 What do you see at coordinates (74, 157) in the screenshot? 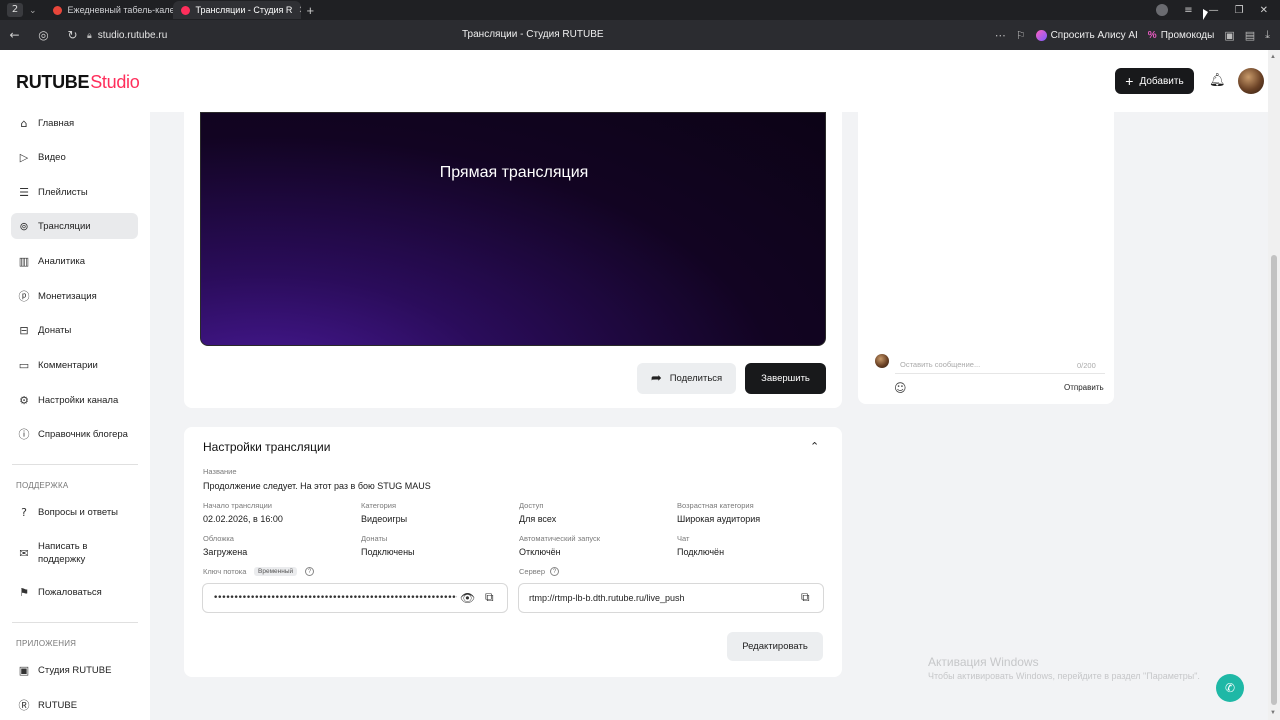
I see `sidebar-item-video: ▷ Видео` at bounding box center [74, 157].